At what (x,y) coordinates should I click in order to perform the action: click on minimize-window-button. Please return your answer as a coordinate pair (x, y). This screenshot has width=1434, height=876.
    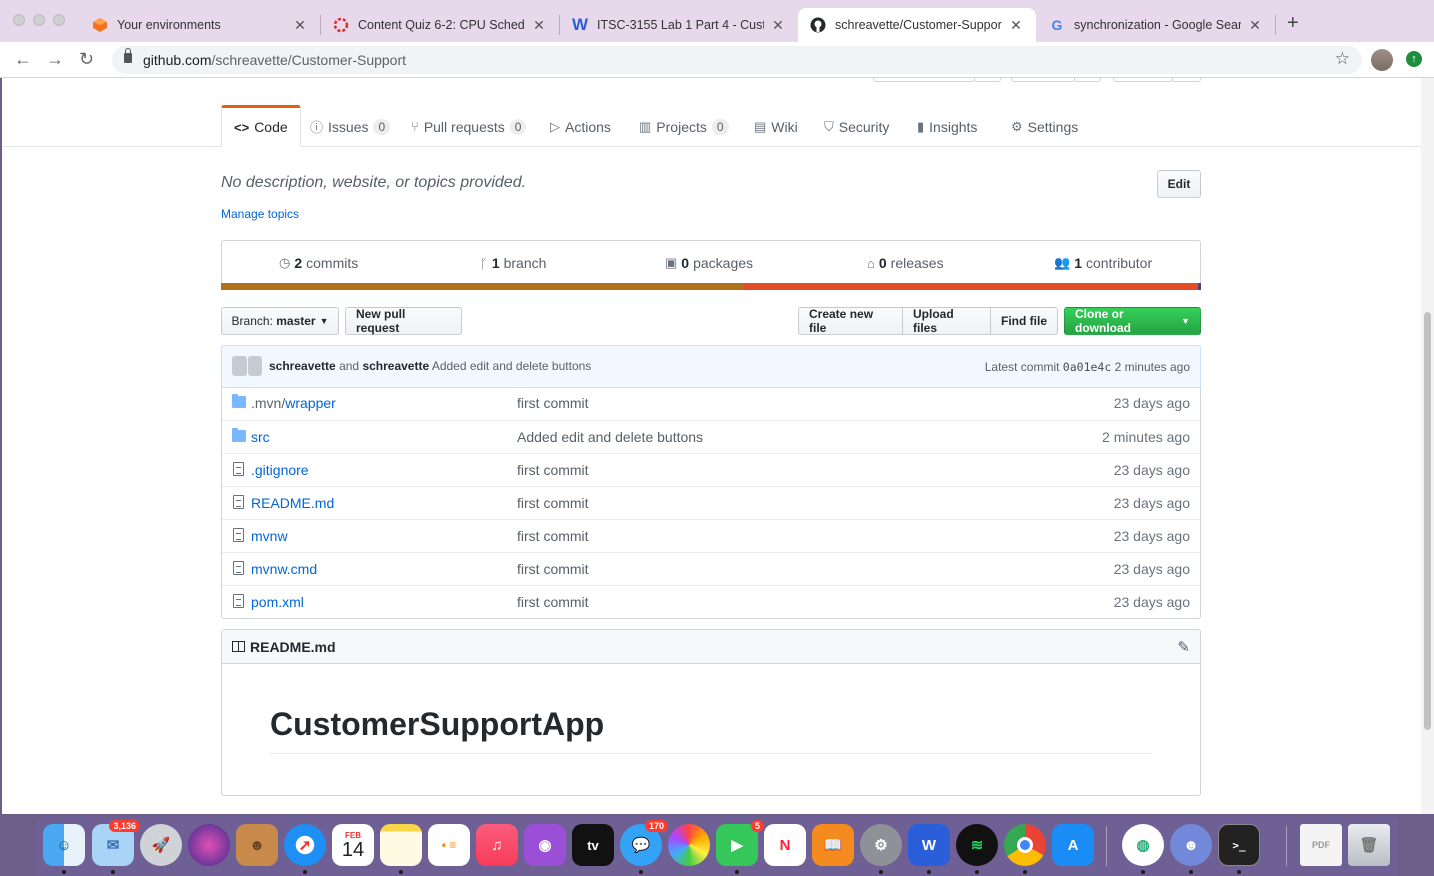
    Looking at the image, I should click on (39, 20).